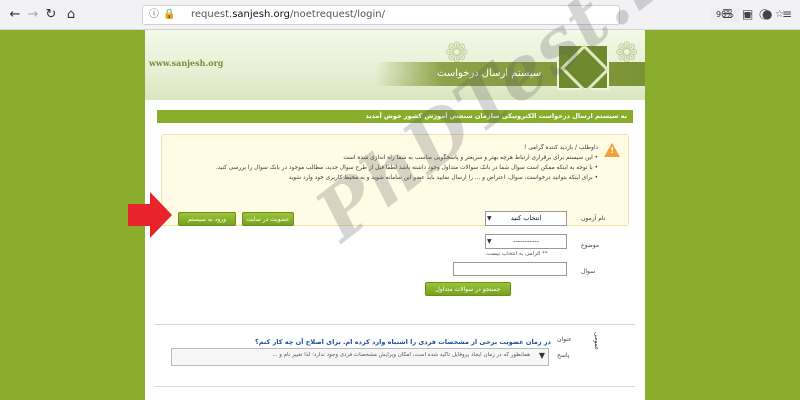 The height and width of the screenshot is (400, 800). I want to click on exam-label: نام آزمون, so click(593, 218).